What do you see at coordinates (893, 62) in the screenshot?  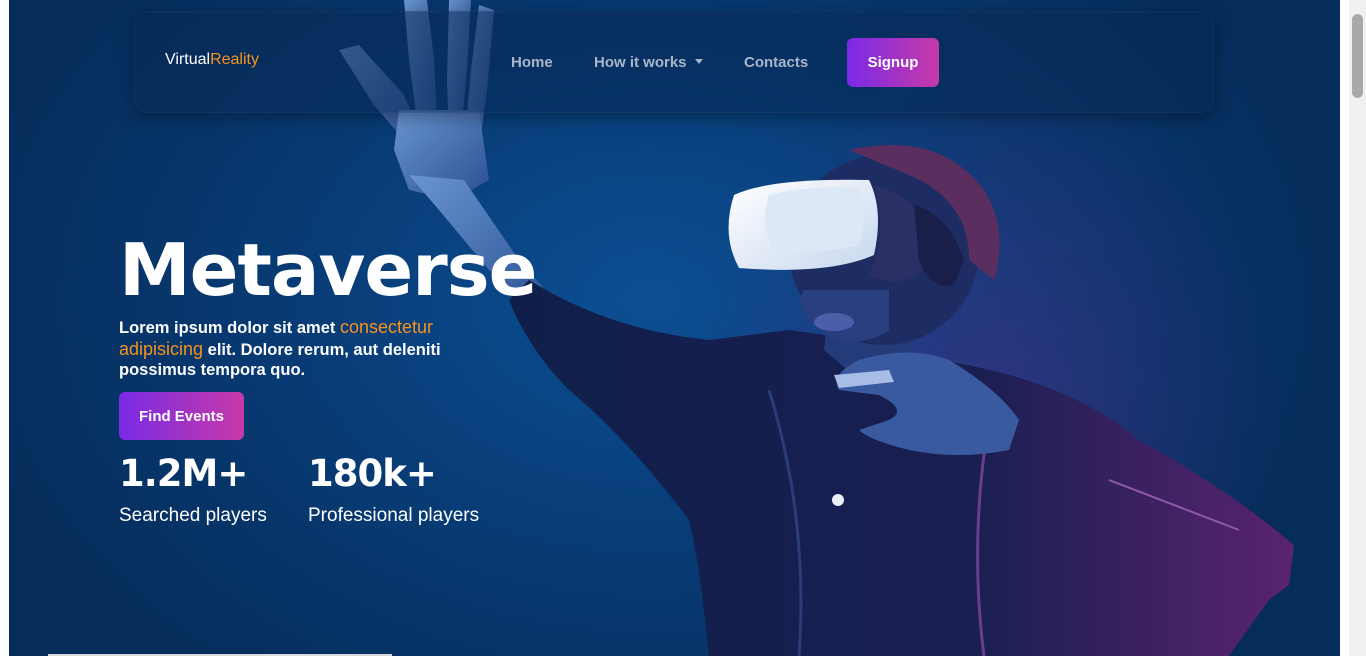 I see `signup-button: Signup` at bounding box center [893, 62].